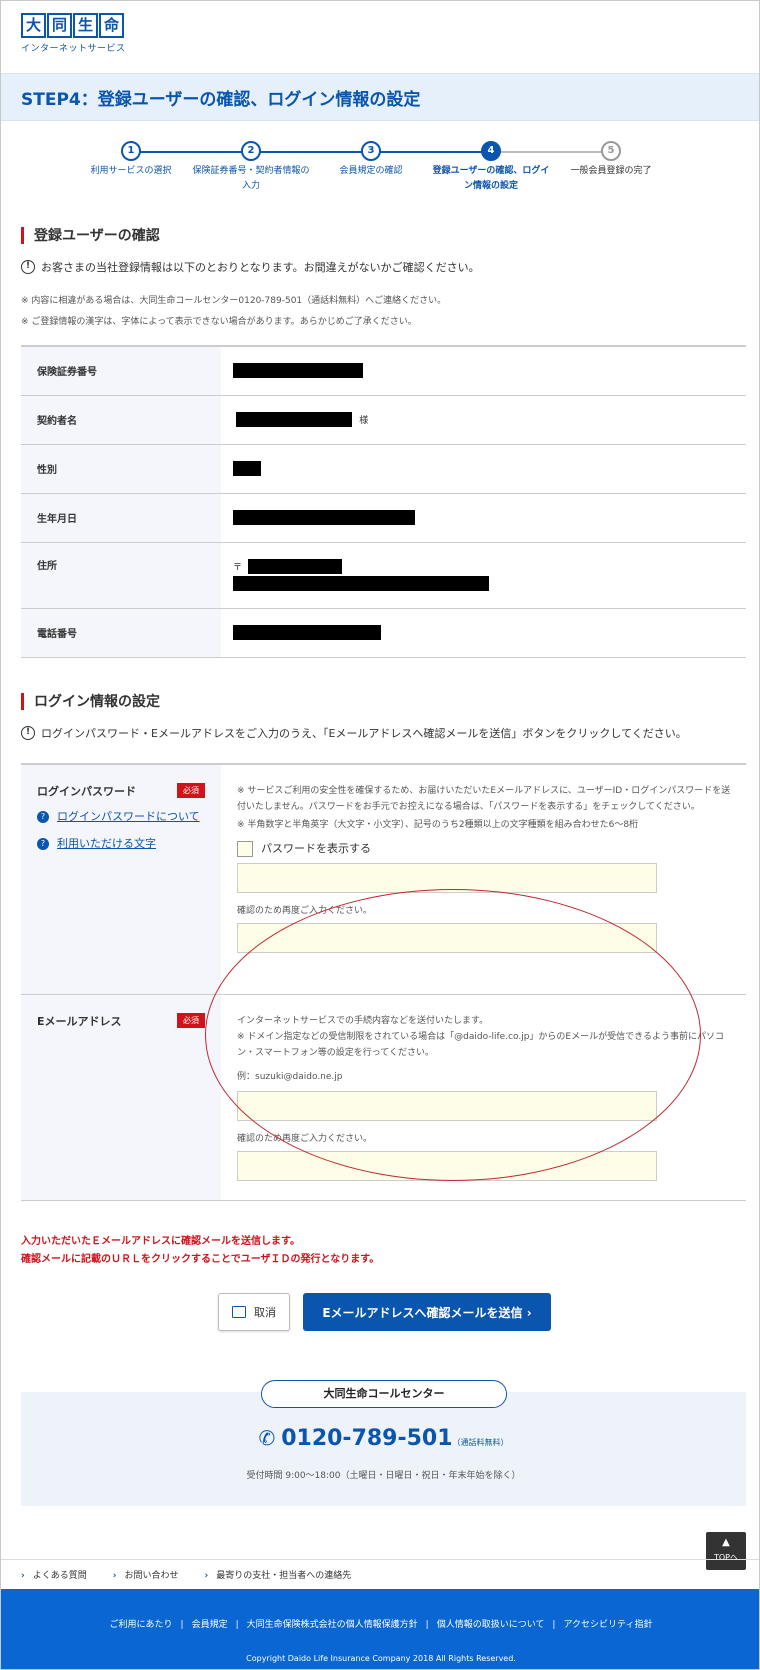 The width and height of the screenshot is (760, 1670). I want to click on cancel-button: 取消, so click(254, 1312).